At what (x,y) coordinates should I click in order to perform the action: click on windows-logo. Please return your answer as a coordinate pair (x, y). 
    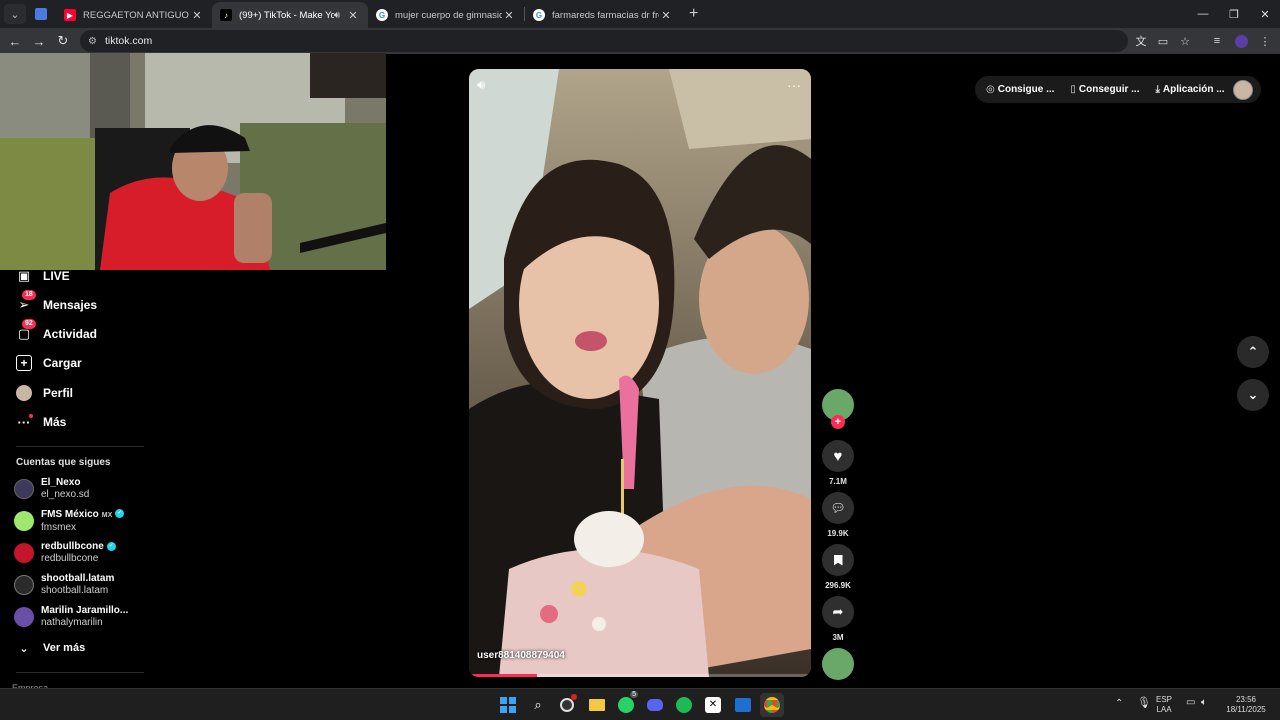
    Looking at the image, I should click on (508, 705).